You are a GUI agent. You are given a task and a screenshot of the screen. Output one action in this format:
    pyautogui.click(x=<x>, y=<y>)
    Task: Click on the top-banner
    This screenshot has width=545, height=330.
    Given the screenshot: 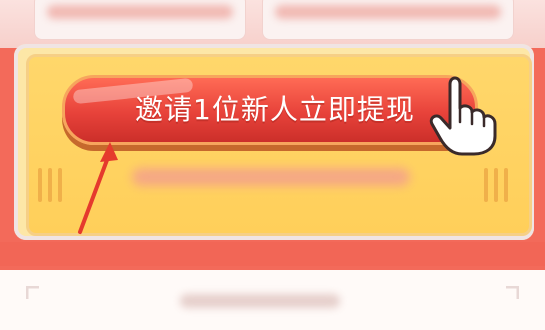 What is the action you would take?
    pyautogui.click(x=272, y=24)
    